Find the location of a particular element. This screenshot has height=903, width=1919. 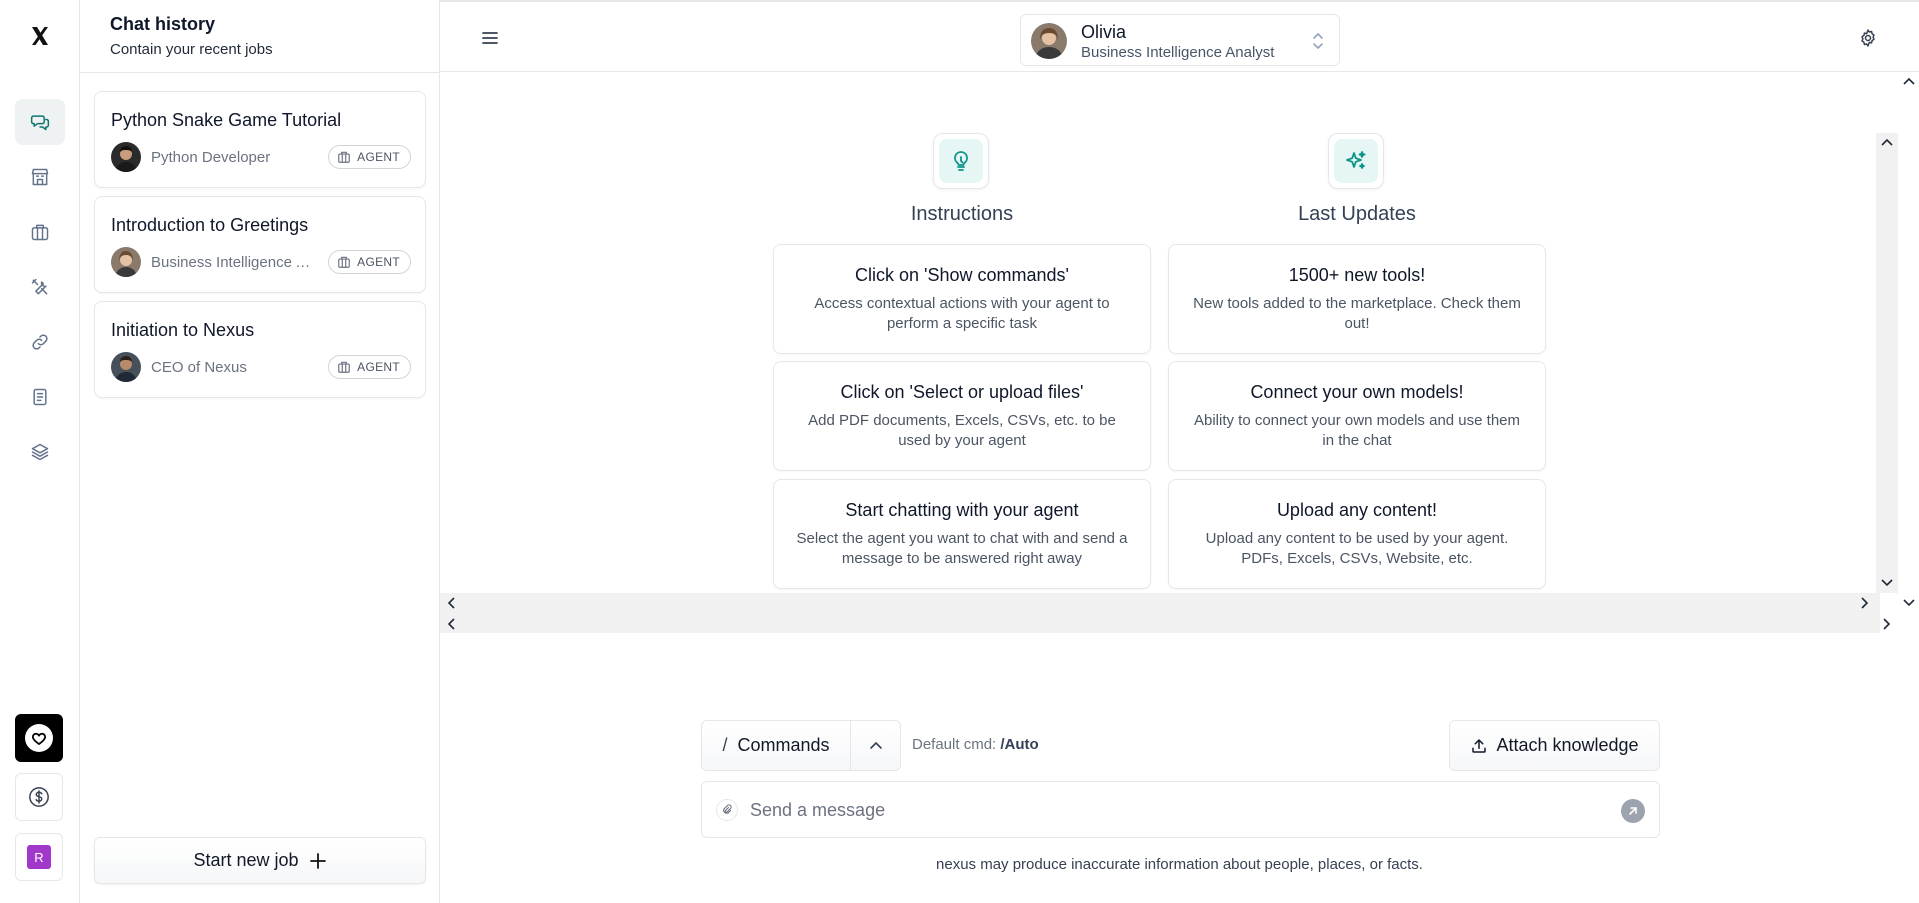

billing-button is located at coordinates (39, 797).